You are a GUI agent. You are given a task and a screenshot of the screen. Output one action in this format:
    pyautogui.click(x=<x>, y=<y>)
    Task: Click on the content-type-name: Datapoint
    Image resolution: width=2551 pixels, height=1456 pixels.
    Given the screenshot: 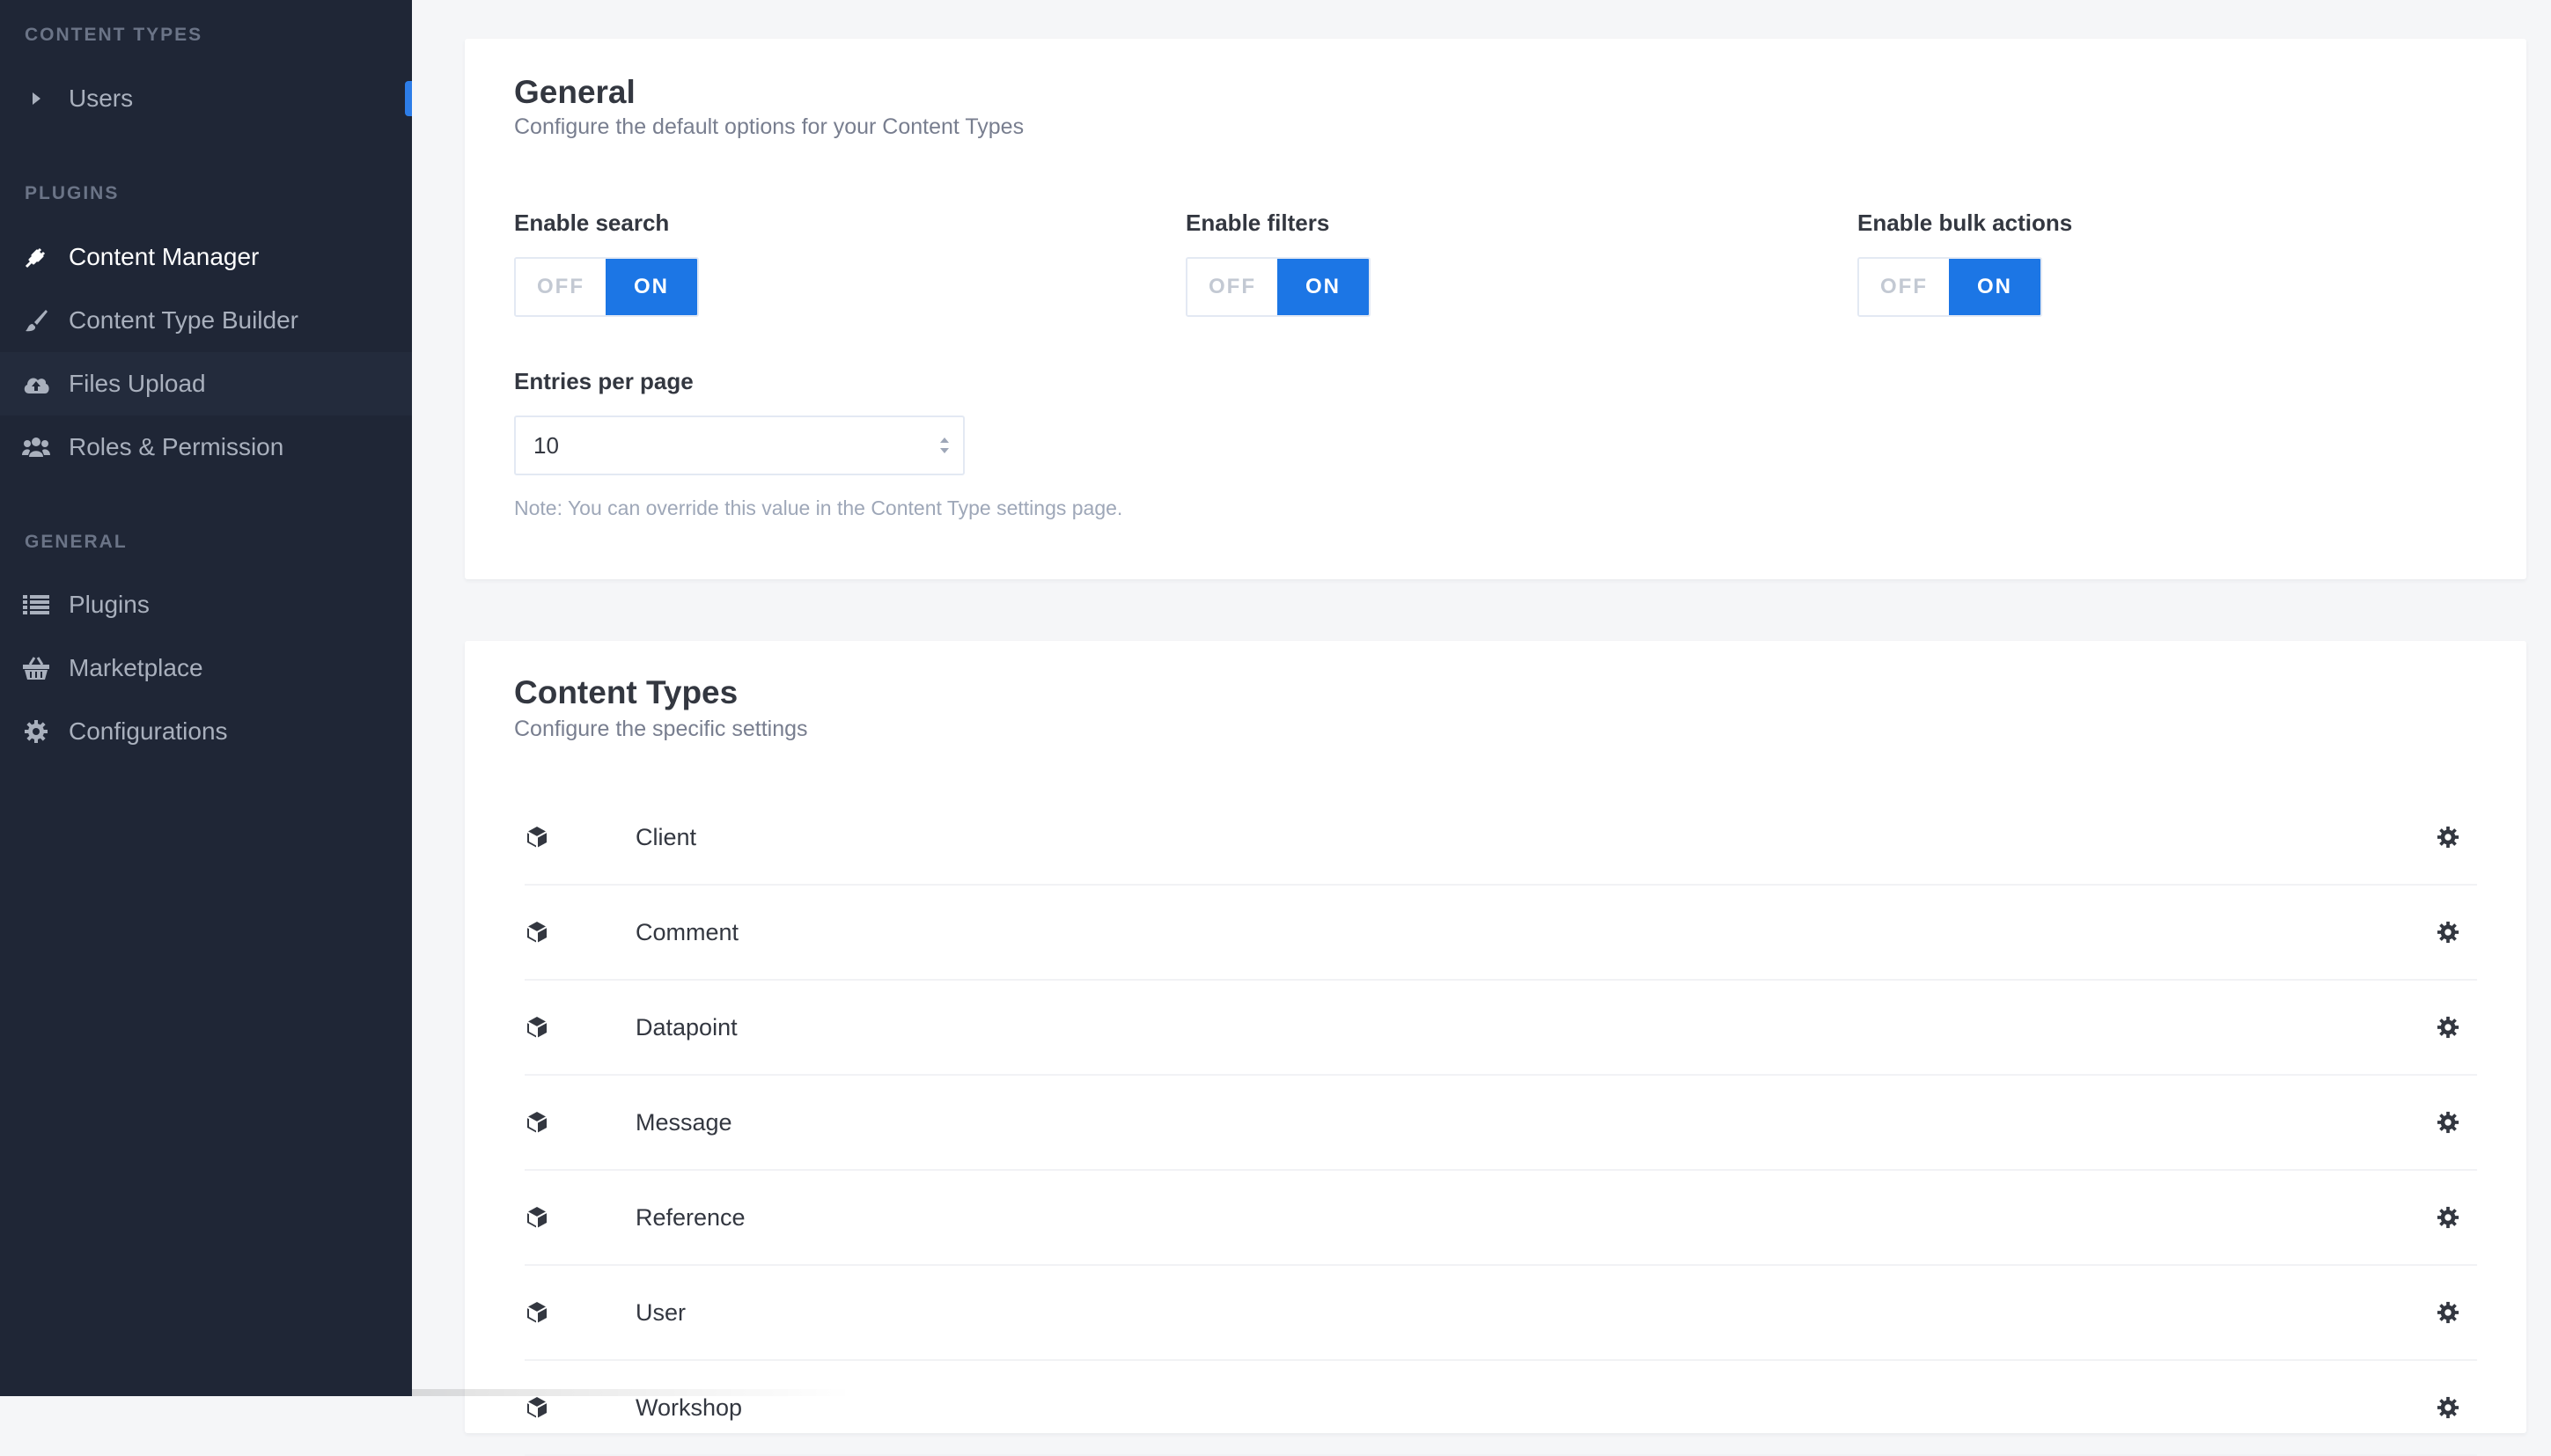 What is the action you would take?
    pyautogui.click(x=687, y=1027)
    